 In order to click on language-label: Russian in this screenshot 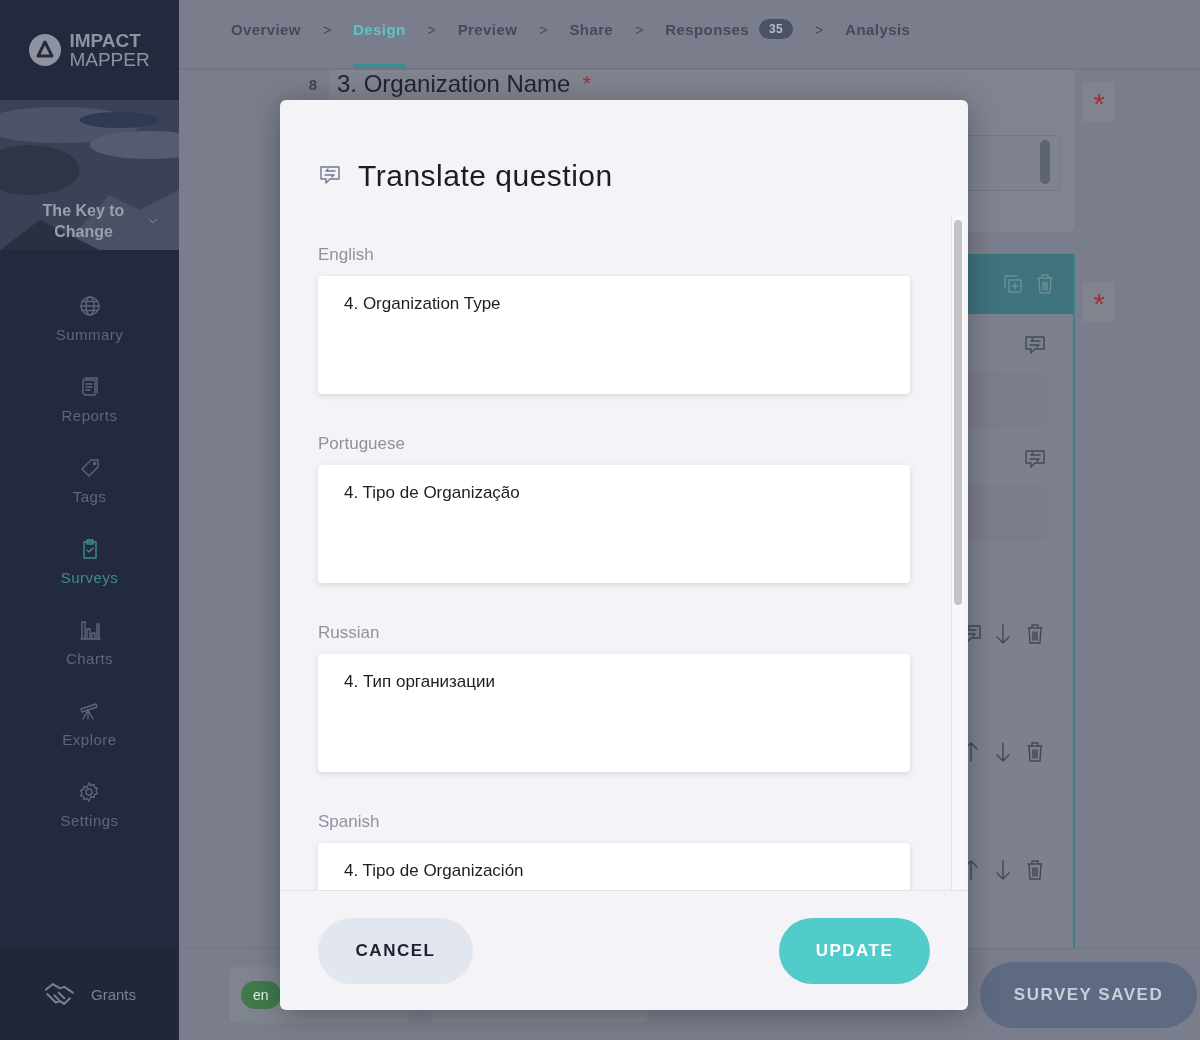, I will do `click(349, 633)`.